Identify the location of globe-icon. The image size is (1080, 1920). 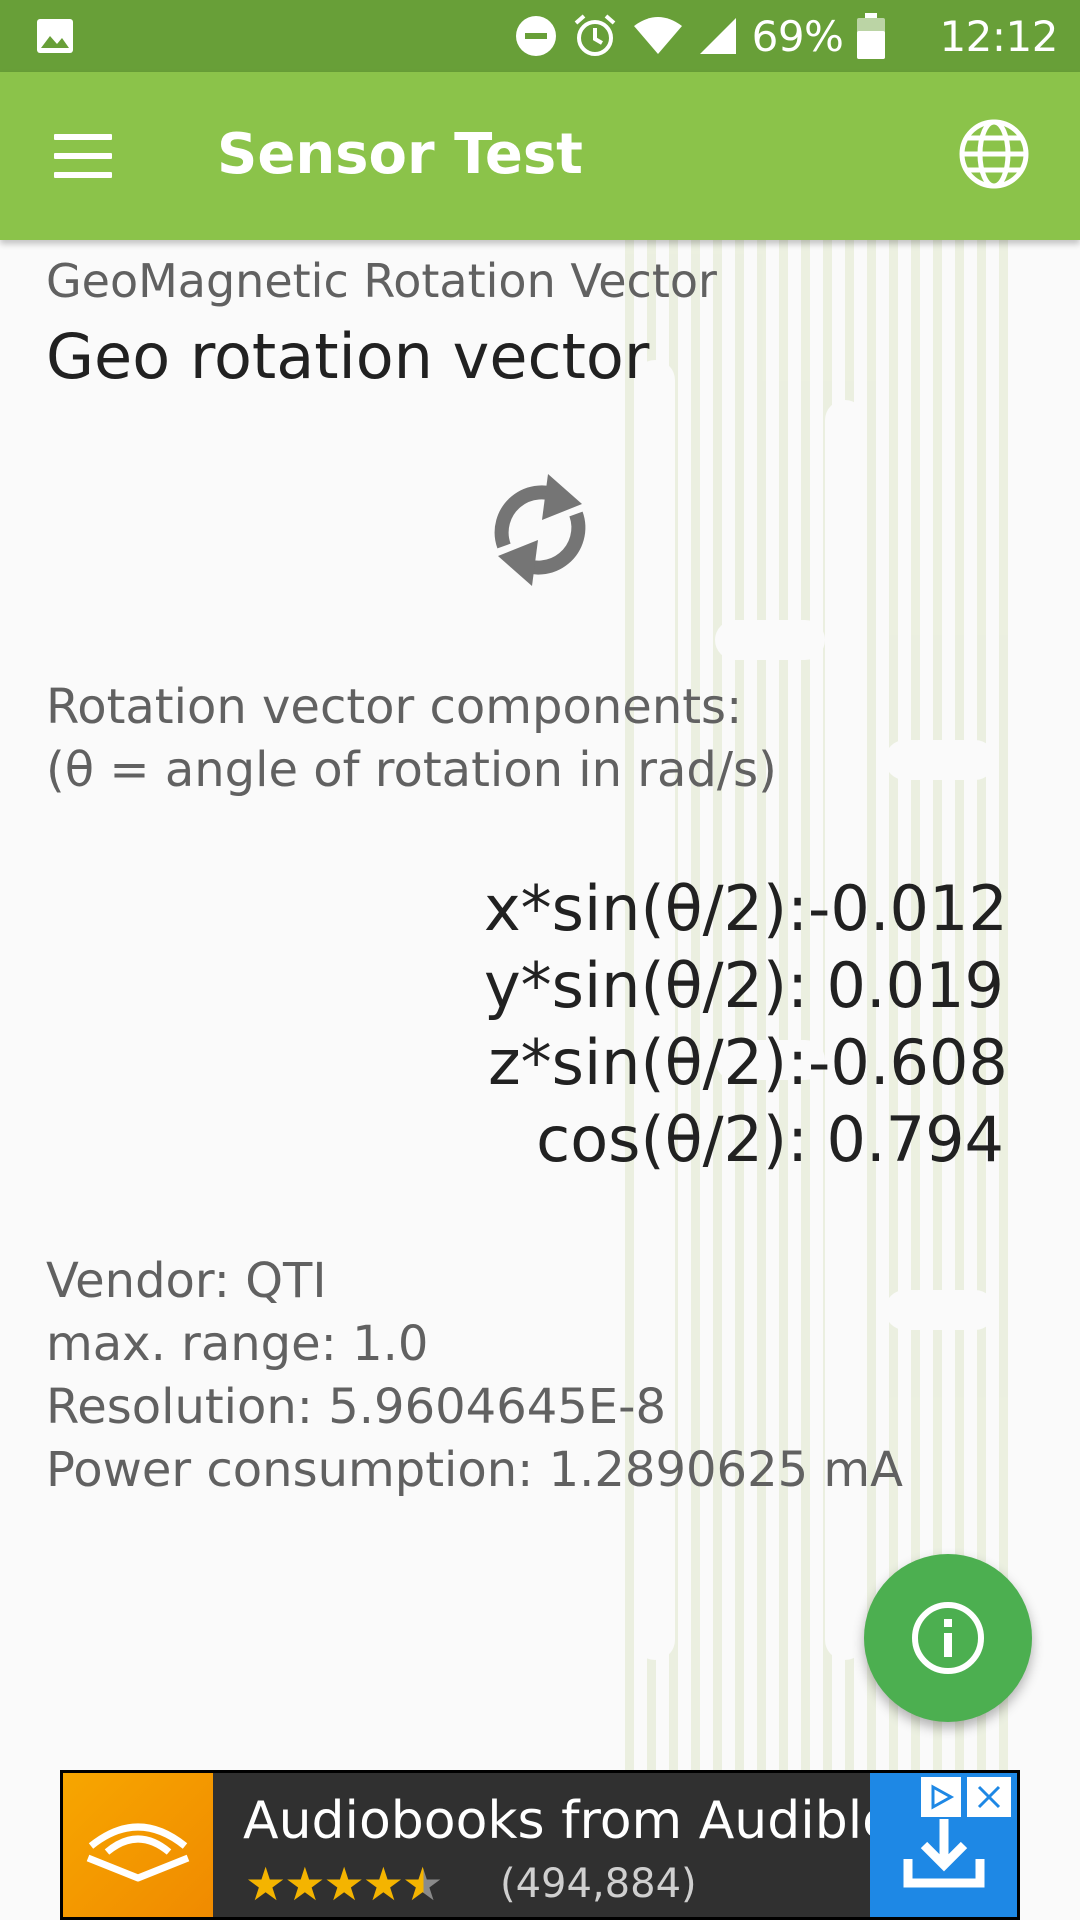
(994, 154).